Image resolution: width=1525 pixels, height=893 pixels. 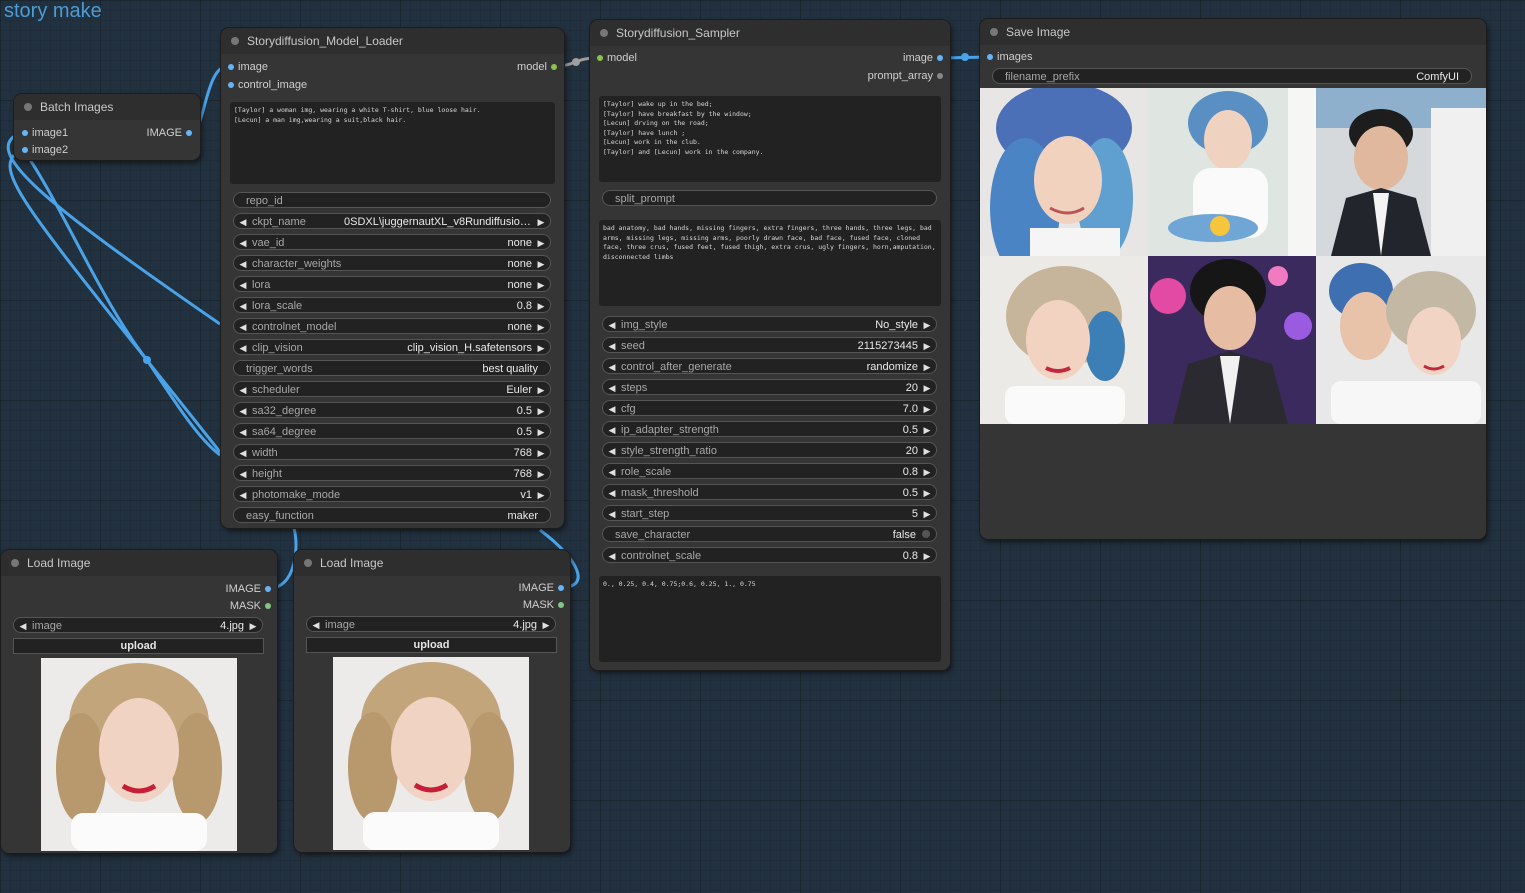 What do you see at coordinates (392, 263) in the screenshot?
I see `widget-character-weights: ◀ ▶ character_weights none` at bounding box center [392, 263].